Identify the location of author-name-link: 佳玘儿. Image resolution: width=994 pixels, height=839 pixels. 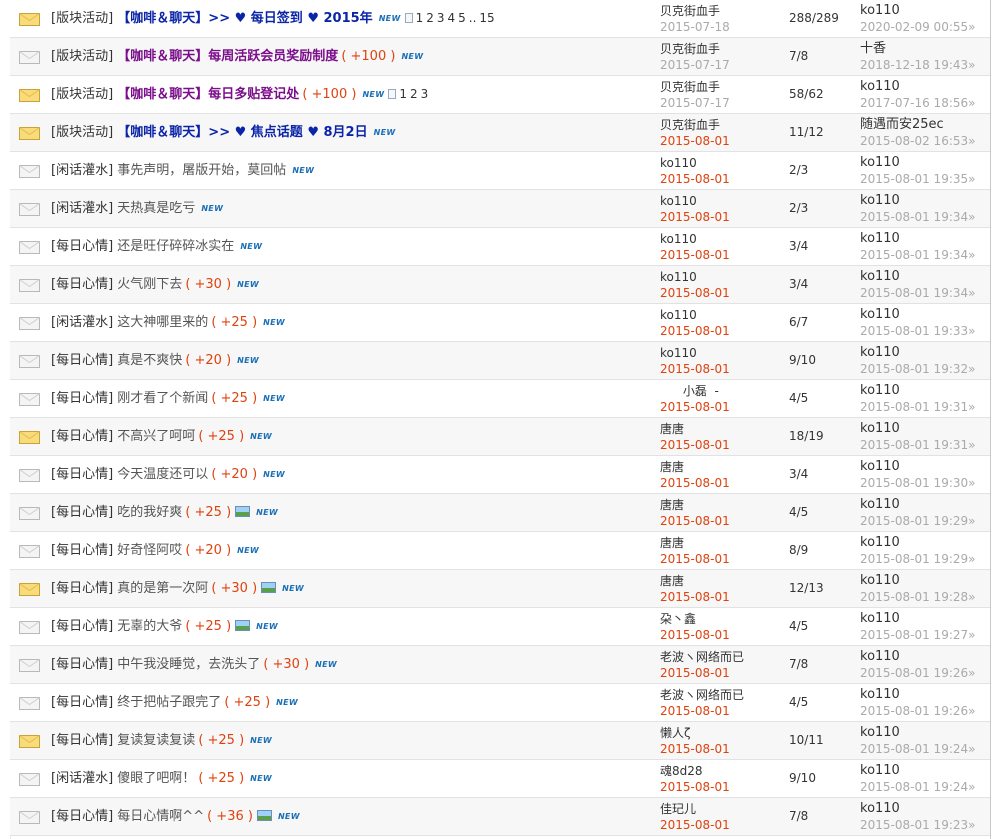
(695, 809).